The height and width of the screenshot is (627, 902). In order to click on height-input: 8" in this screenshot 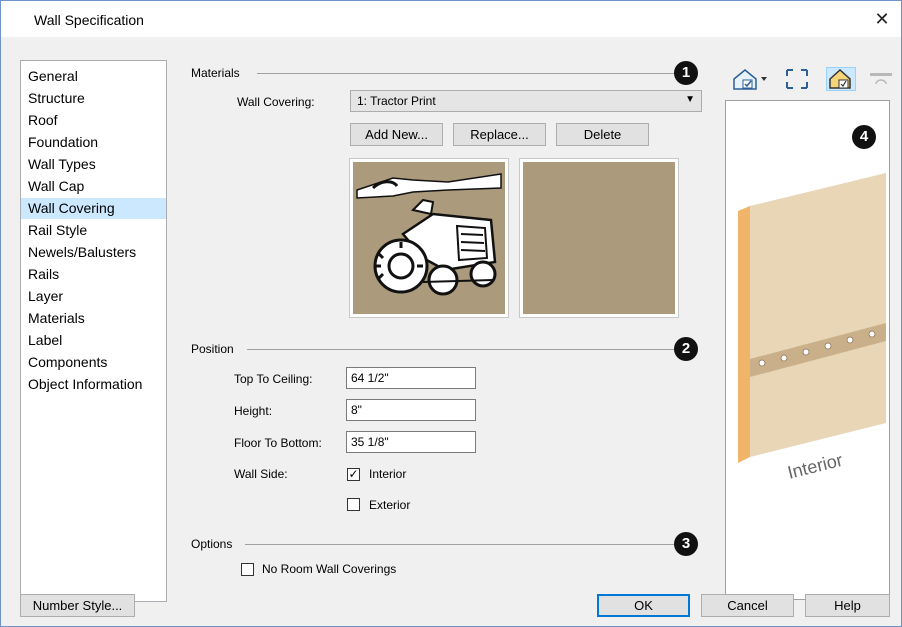, I will do `click(411, 410)`.